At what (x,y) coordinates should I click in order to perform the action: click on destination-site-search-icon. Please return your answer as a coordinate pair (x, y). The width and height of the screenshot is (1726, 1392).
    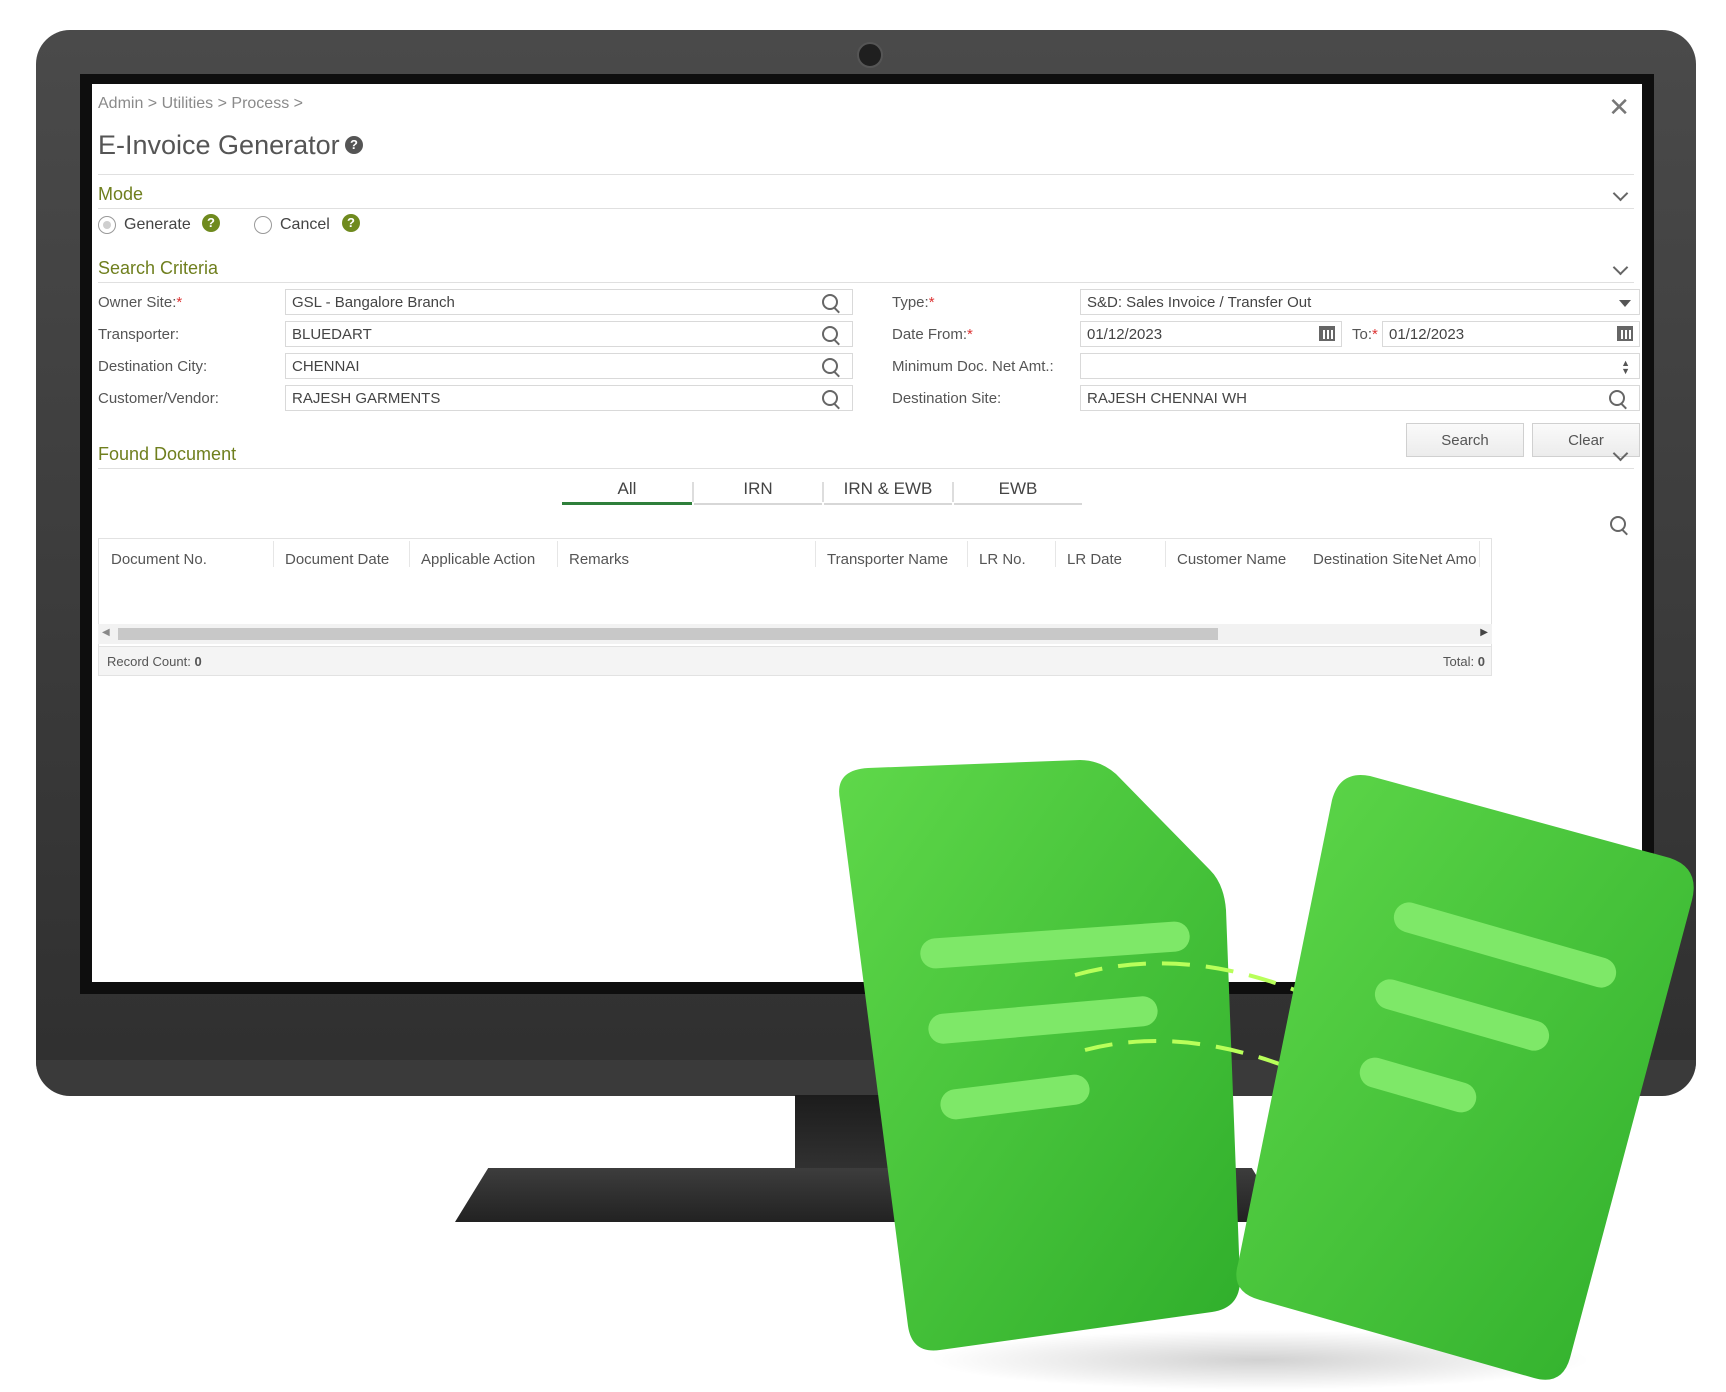
    Looking at the image, I should click on (1617, 398).